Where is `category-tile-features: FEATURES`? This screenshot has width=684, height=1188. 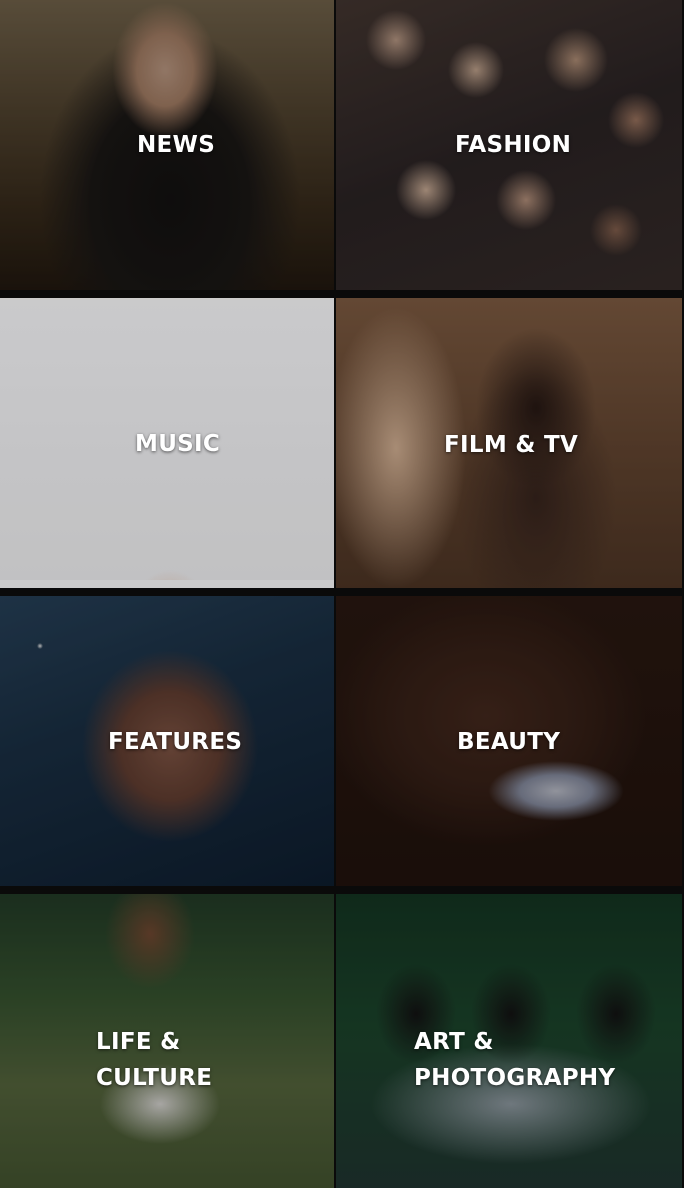 category-tile-features: FEATURES is located at coordinates (167, 741).